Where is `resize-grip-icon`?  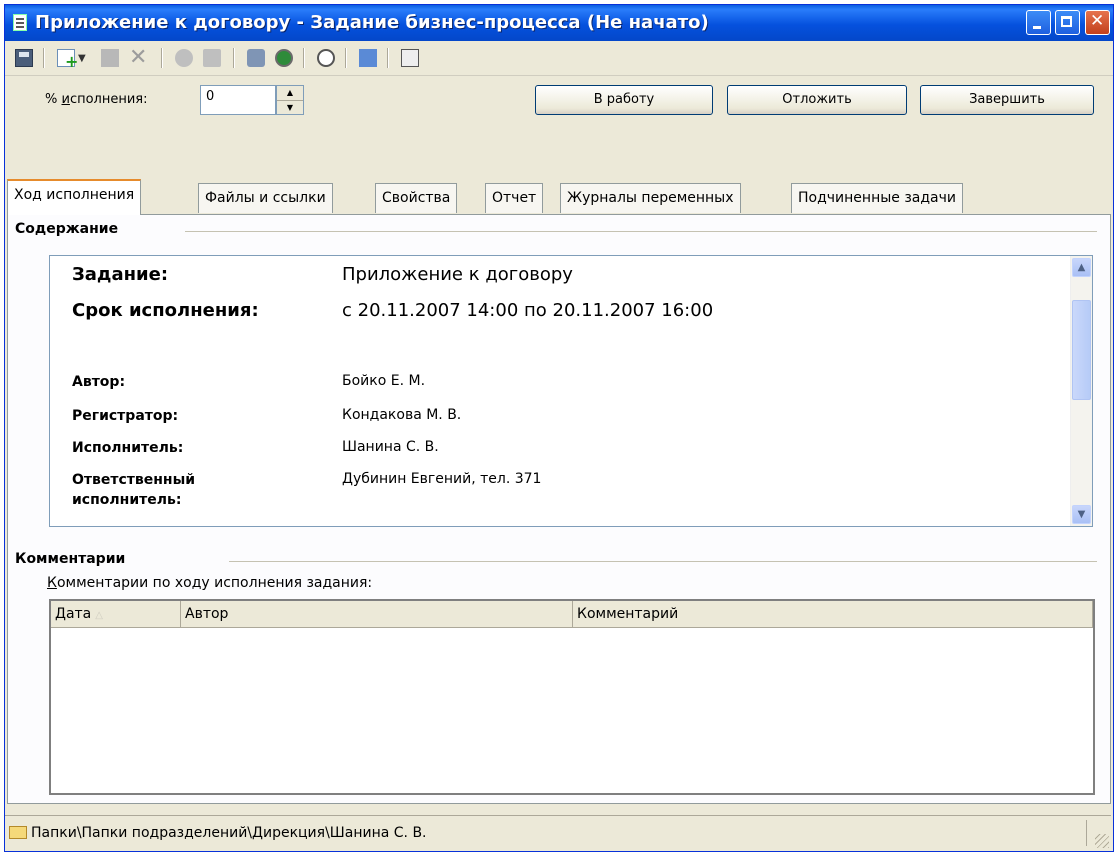
resize-grip-icon is located at coordinates (1102, 841).